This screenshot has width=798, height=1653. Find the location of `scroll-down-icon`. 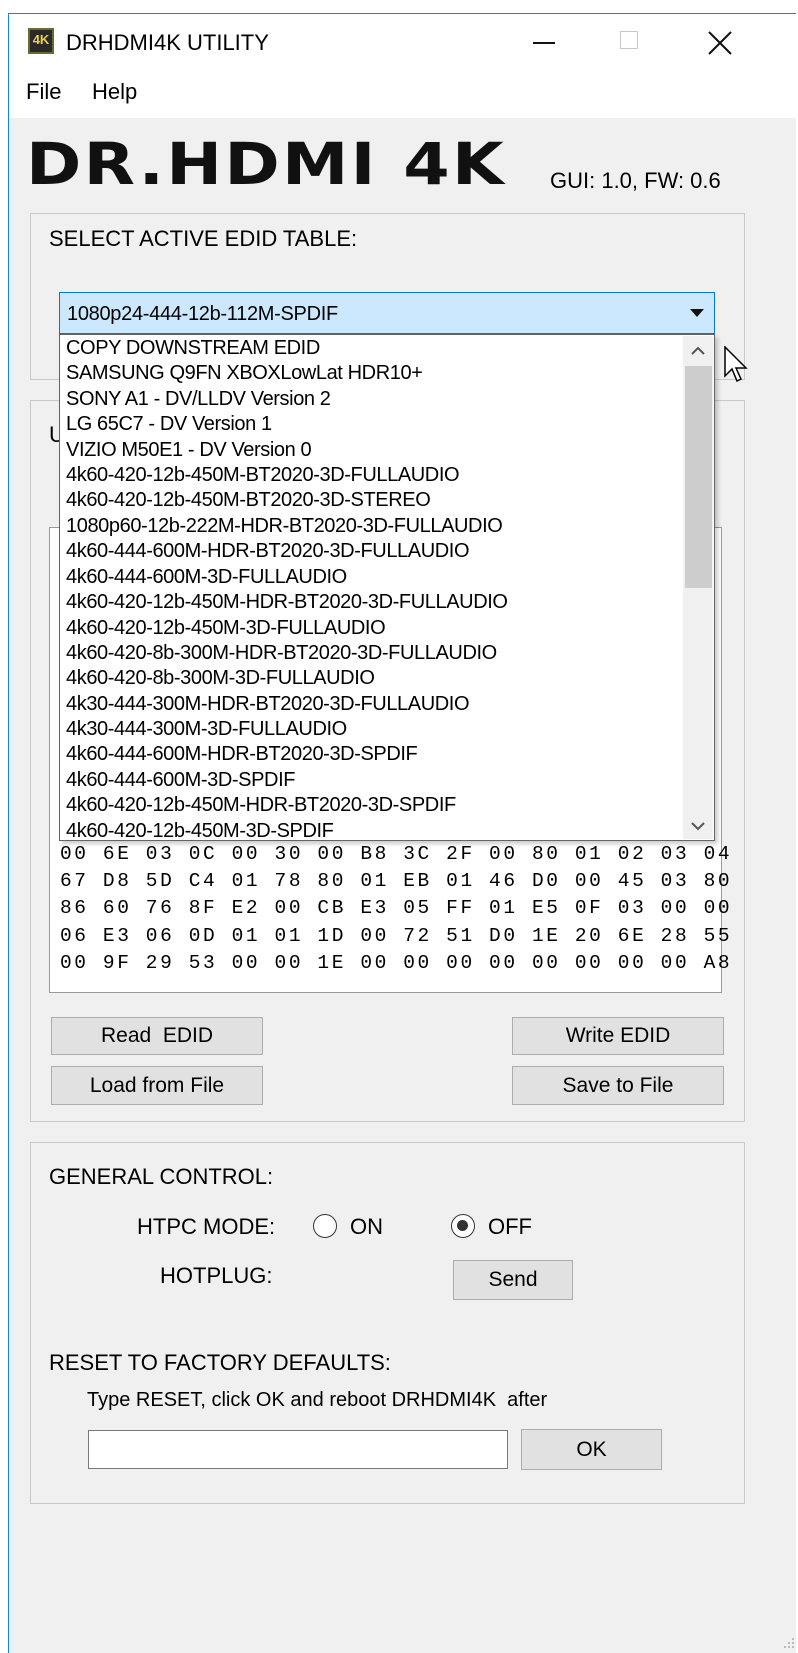

scroll-down-icon is located at coordinates (698, 826).